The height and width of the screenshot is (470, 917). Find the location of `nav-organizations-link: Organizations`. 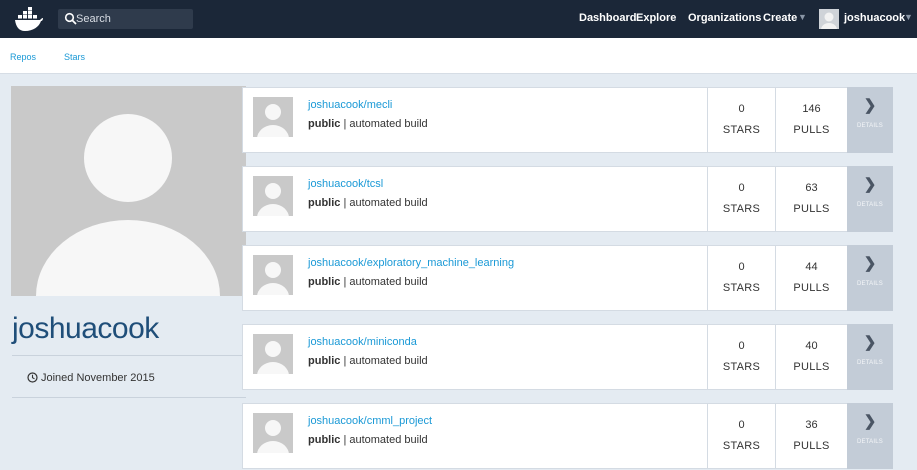

nav-organizations-link: Organizations is located at coordinates (724, 18).